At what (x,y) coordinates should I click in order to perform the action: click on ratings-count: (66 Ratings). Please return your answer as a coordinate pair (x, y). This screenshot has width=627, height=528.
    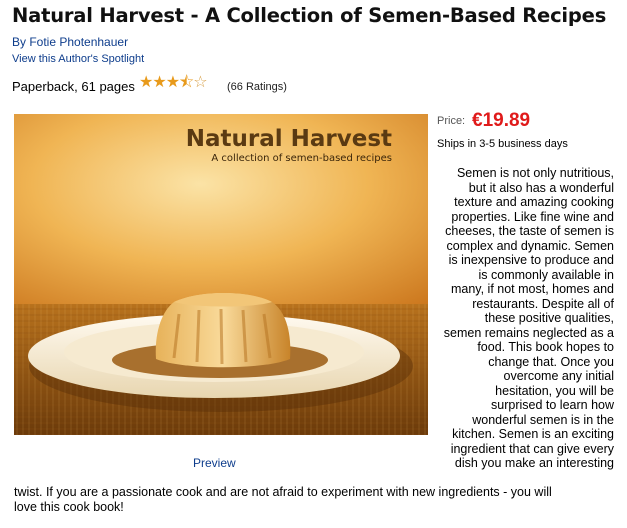
    Looking at the image, I should click on (257, 87).